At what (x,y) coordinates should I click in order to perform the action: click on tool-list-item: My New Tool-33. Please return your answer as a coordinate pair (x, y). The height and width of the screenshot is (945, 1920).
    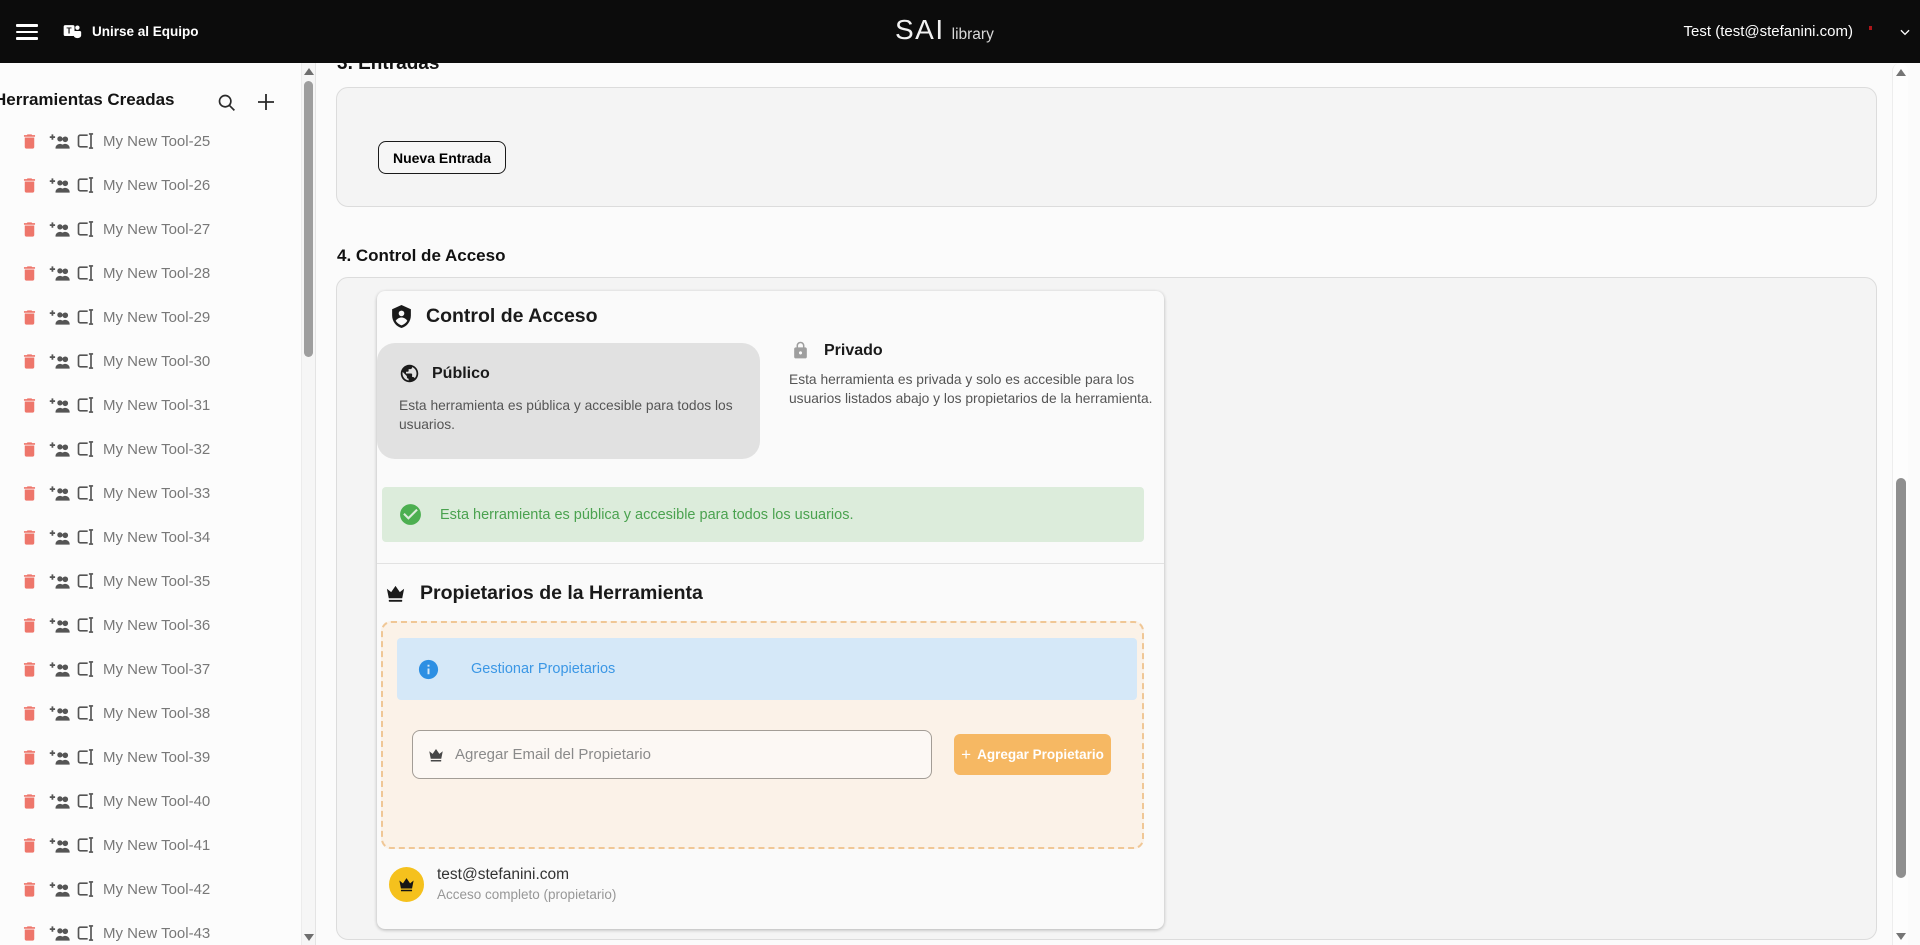
    Looking at the image, I should click on (151, 493).